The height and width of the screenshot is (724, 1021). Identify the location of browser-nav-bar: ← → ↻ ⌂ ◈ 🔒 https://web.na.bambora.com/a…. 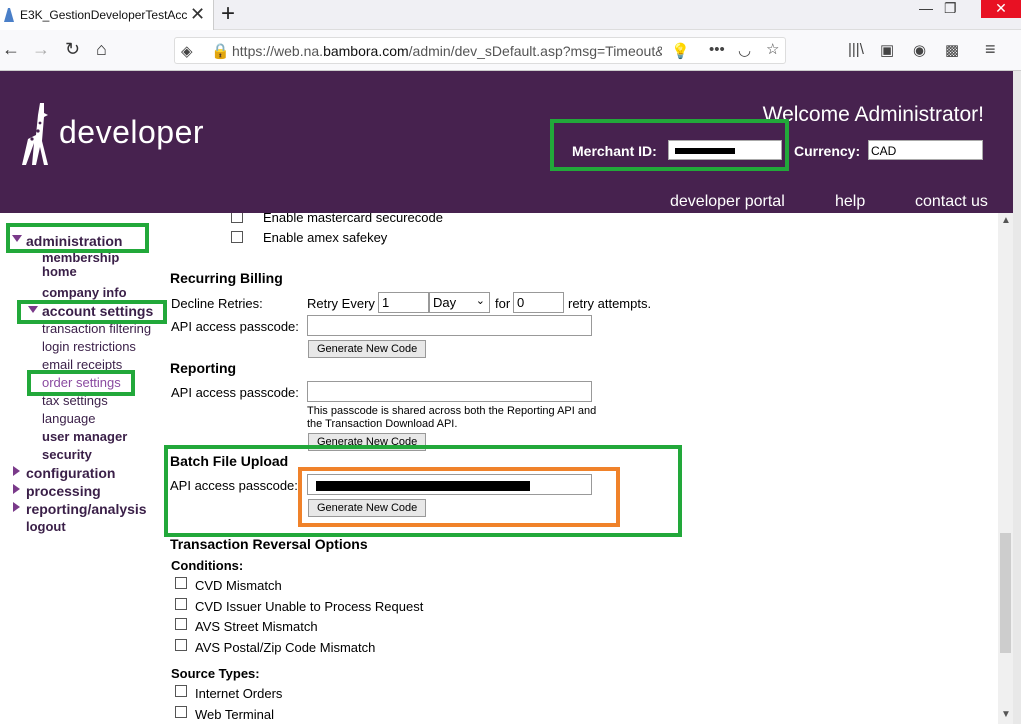
(510, 50).